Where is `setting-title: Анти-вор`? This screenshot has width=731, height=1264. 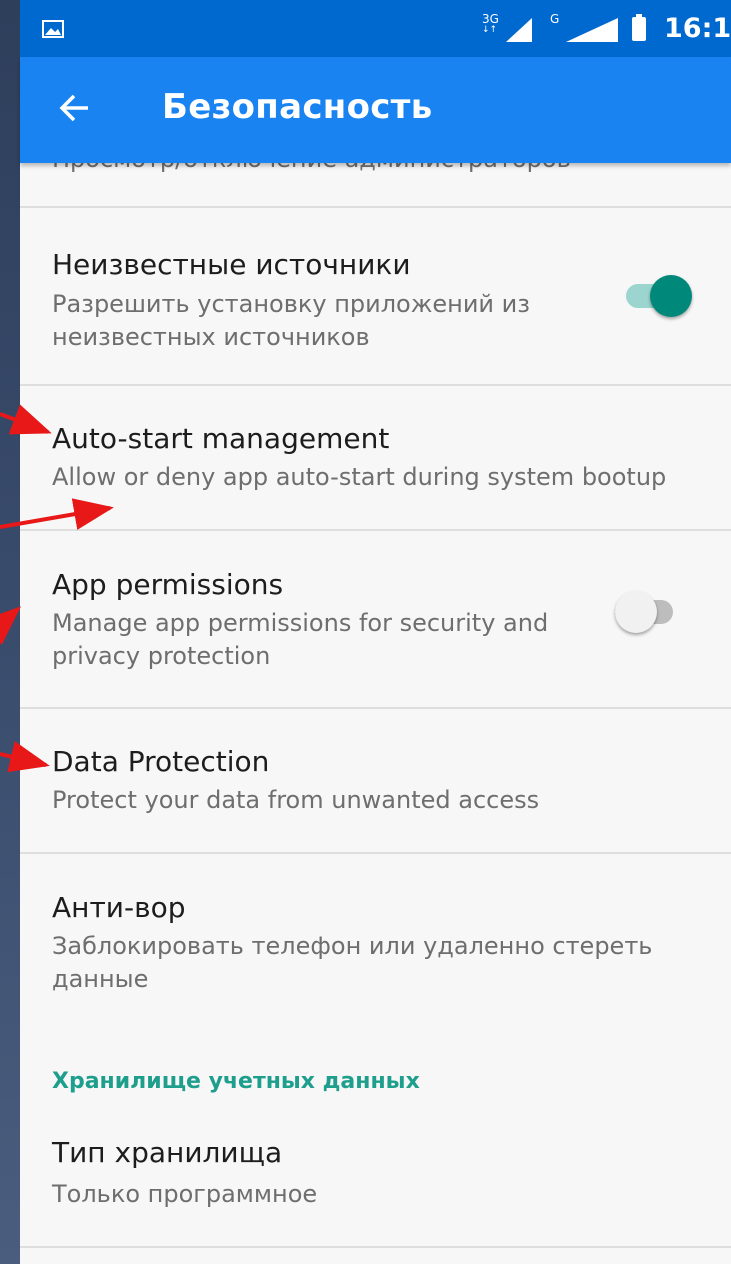 setting-title: Анти-вор is located at coordinates (119, 907).